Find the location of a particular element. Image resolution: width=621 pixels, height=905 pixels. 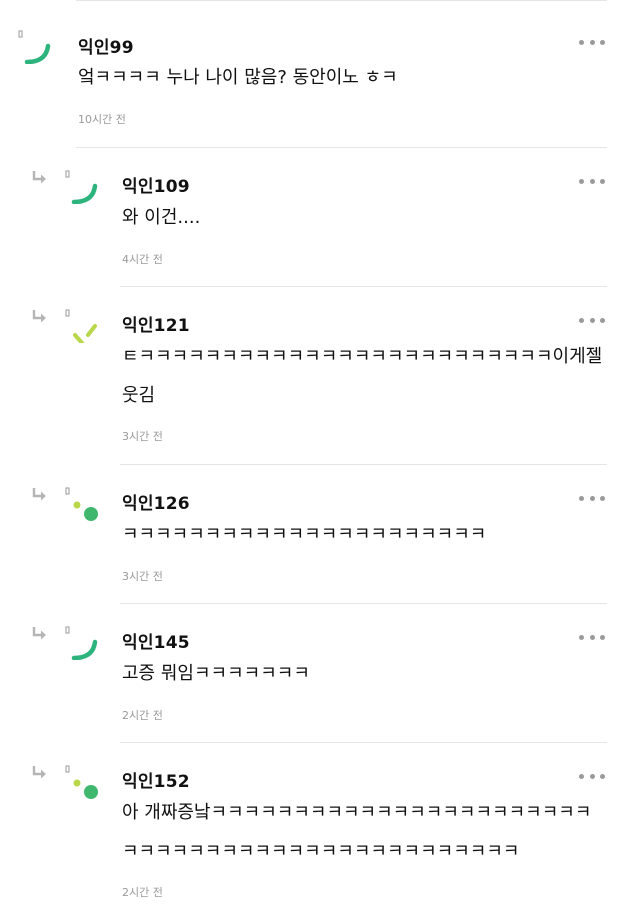

comment-nickname: 익인126 is located at coordinates (156, 501).